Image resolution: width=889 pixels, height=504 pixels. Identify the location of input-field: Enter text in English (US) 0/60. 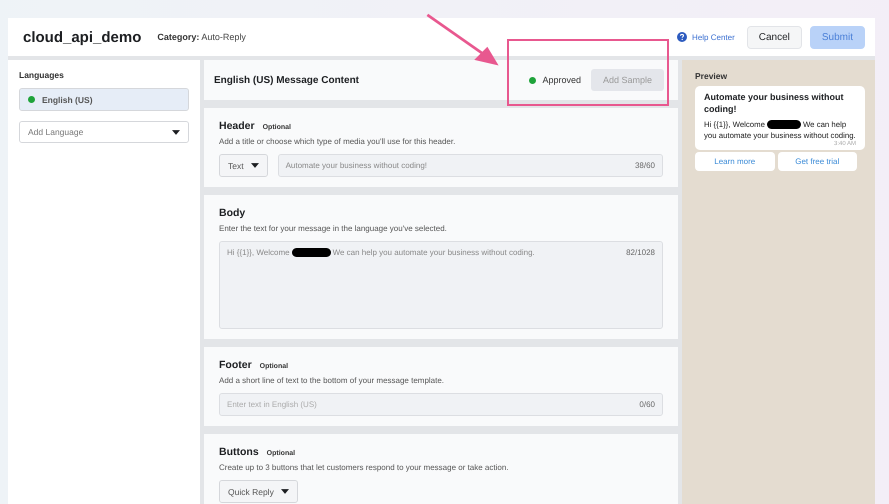
(441, 404).